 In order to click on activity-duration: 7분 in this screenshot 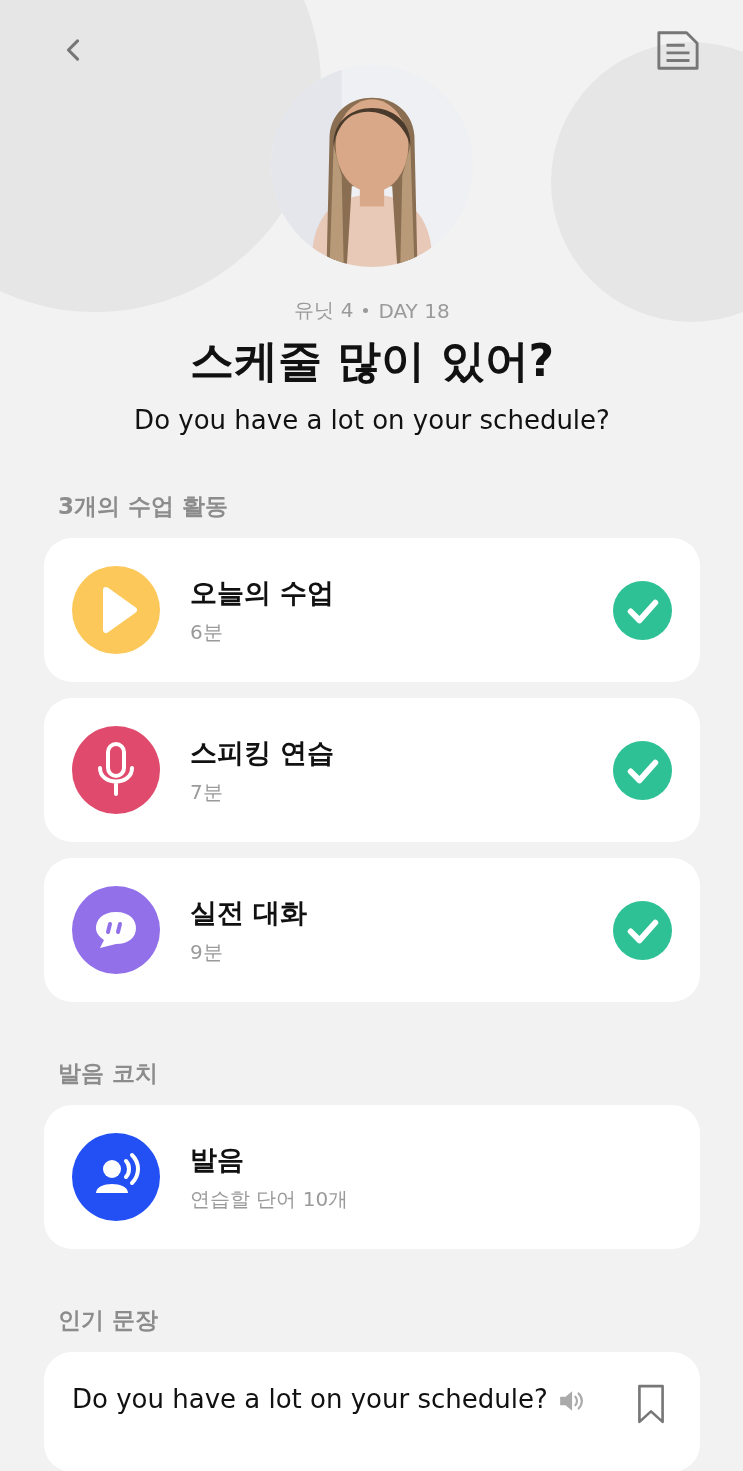, I will do `click(207, 792)`.